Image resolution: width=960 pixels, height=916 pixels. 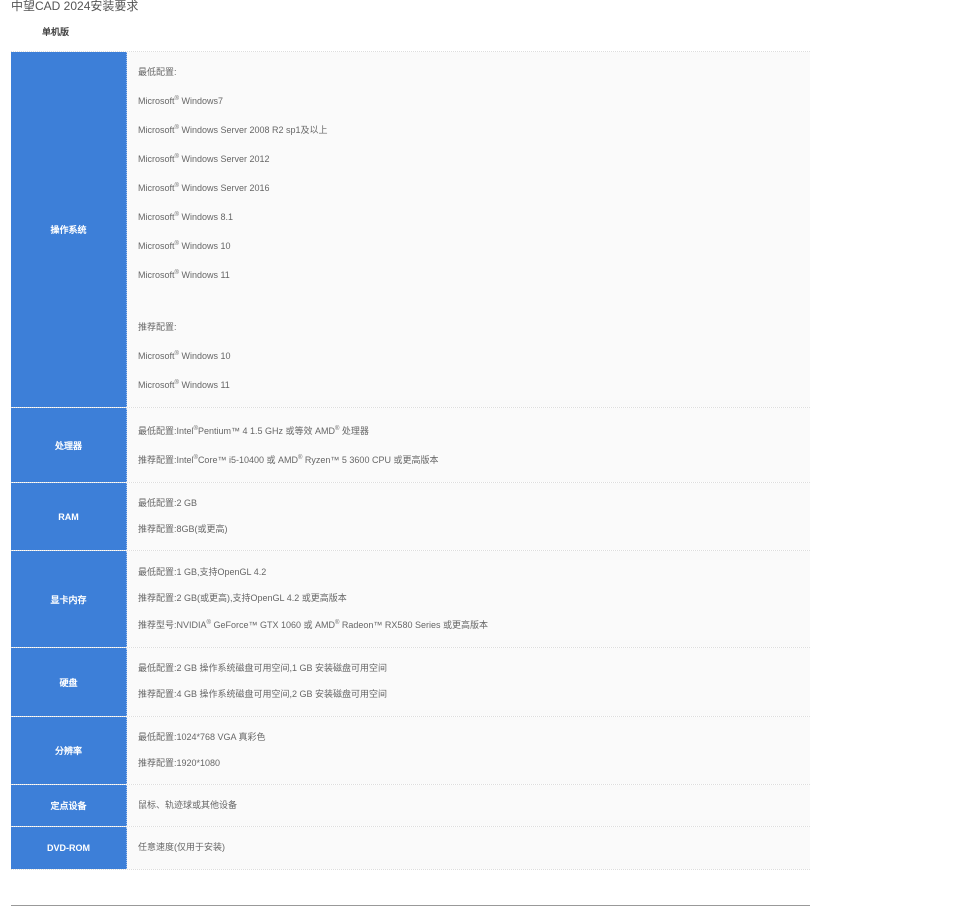 I want to click on ram-rec-line: 推荐配置:8GB(或更高), so click(x=183, y=529).